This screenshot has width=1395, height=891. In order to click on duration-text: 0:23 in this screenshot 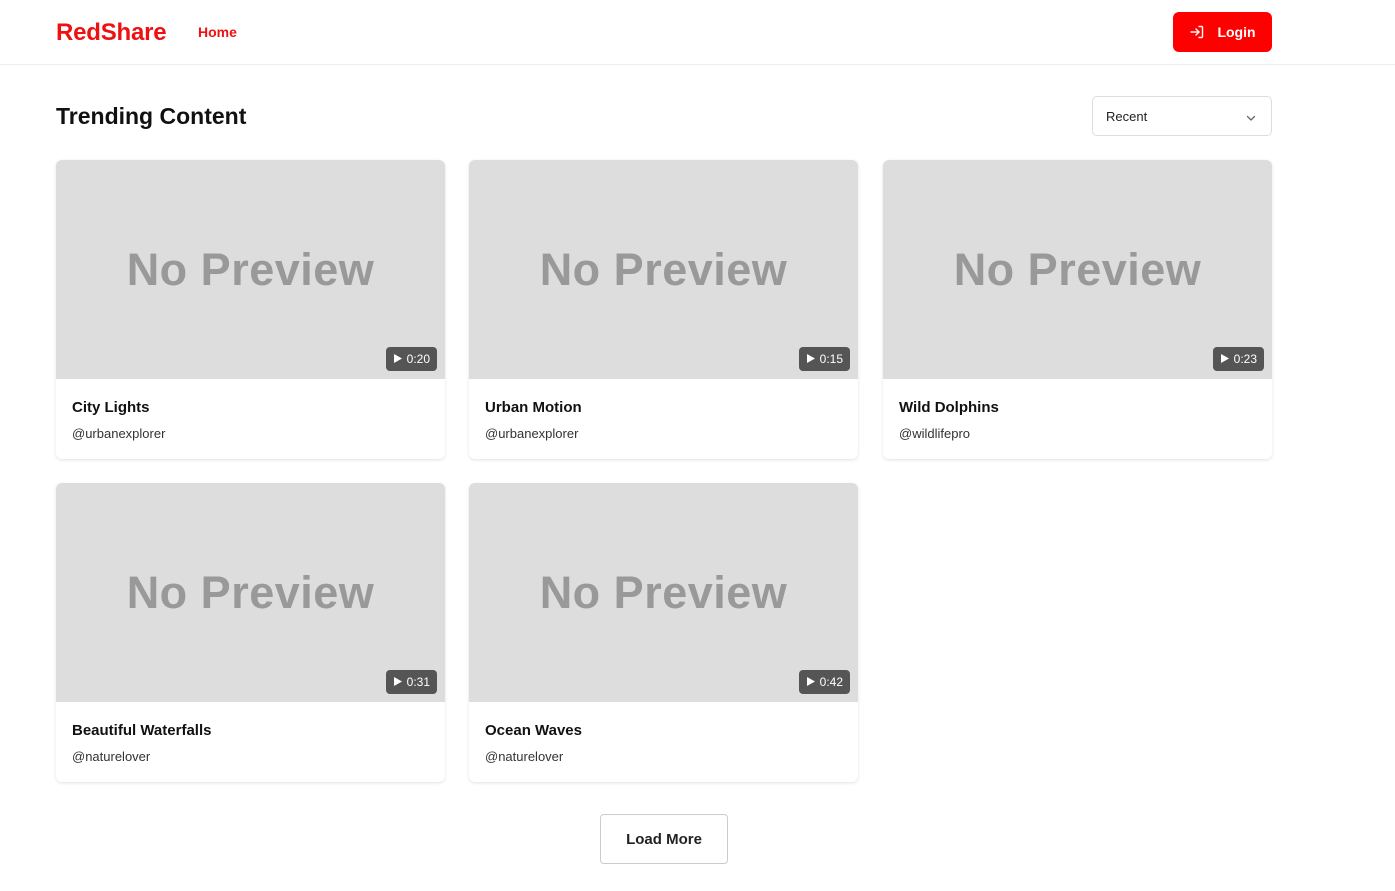, I will do `click(1245, 359)`.